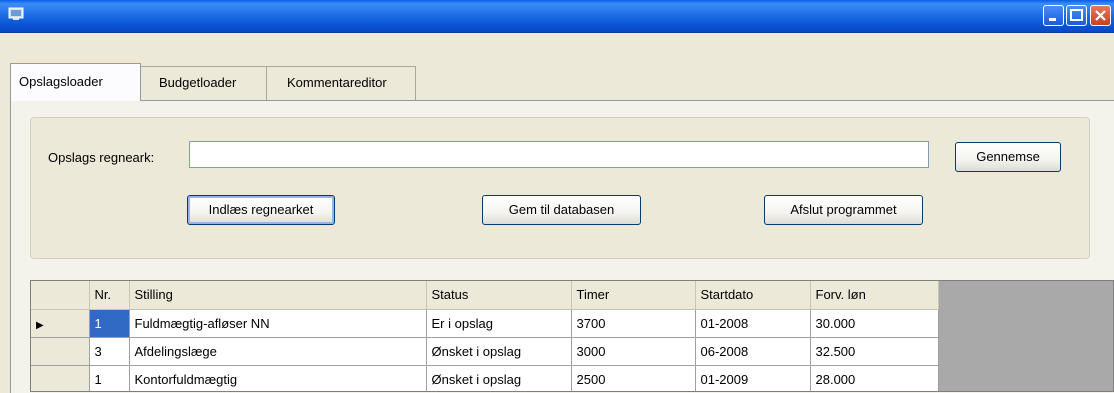 This screenshot has width=1114, height=393. What do you see at coordinates (40, 325) in the screenshot?
I see `current-row-indicator-icon: ▶` at bounding box center [40, 325].